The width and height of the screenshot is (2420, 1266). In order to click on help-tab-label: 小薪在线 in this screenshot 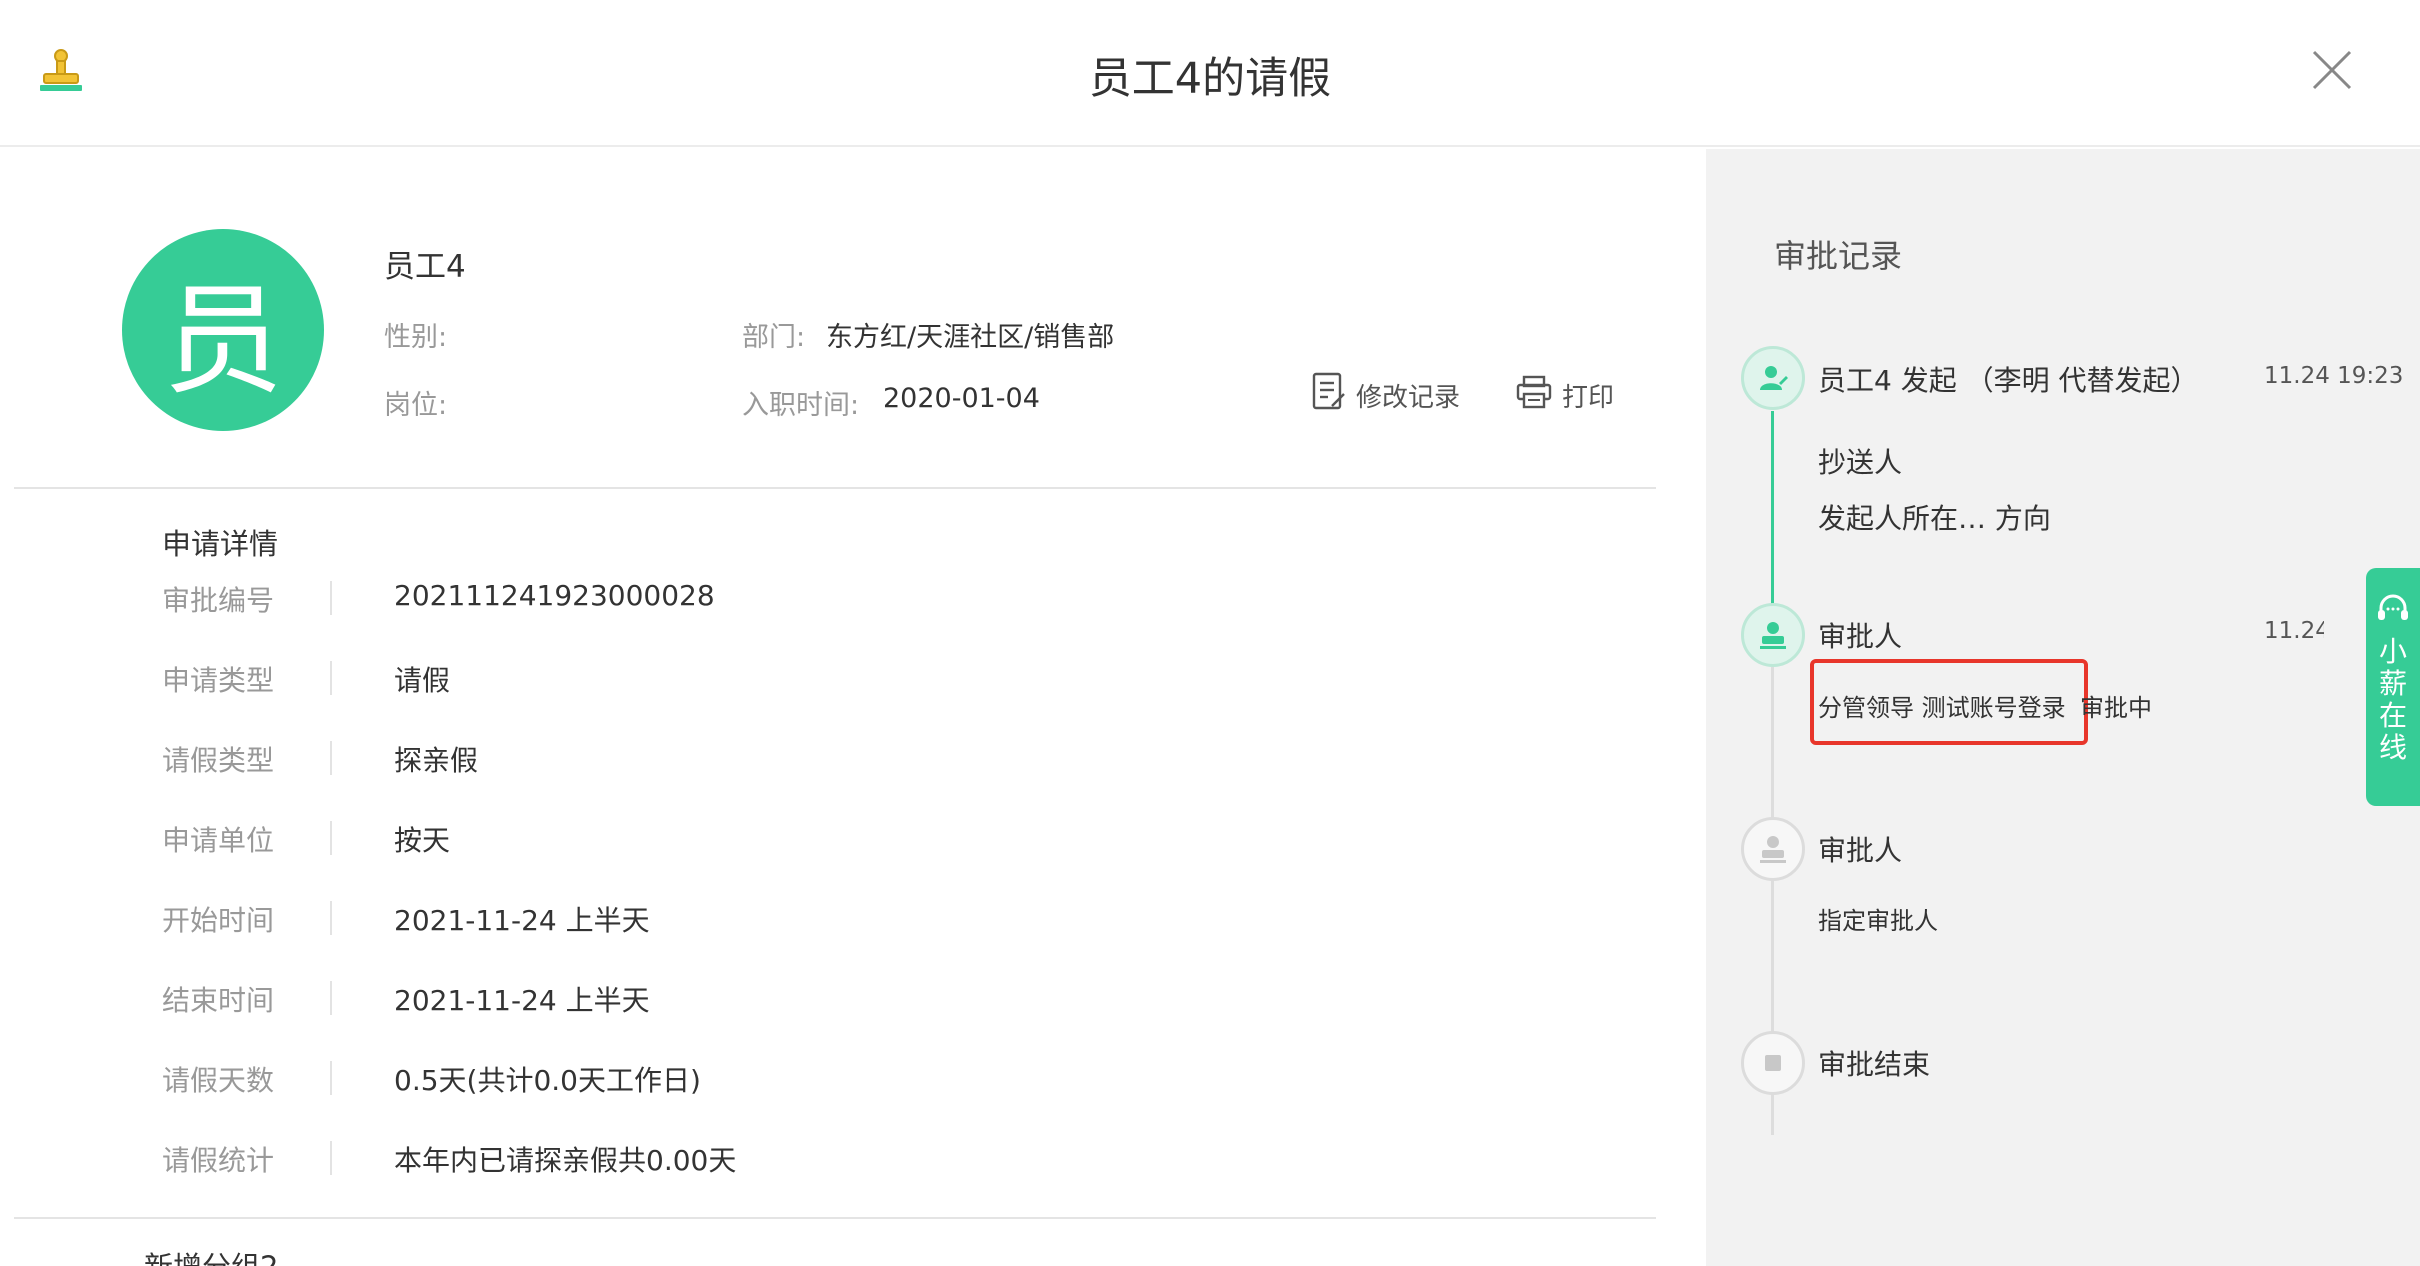, I will do `click(2392, 699)`.